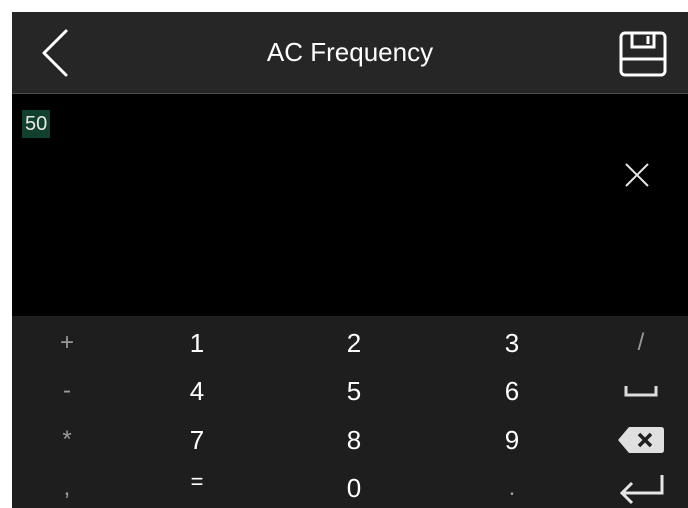 Image resolution: width=688 pixels, height=508 pixels. Describe the element at coordinates (197, 391) in the screenshot. I see `key-4: 4` at that location.